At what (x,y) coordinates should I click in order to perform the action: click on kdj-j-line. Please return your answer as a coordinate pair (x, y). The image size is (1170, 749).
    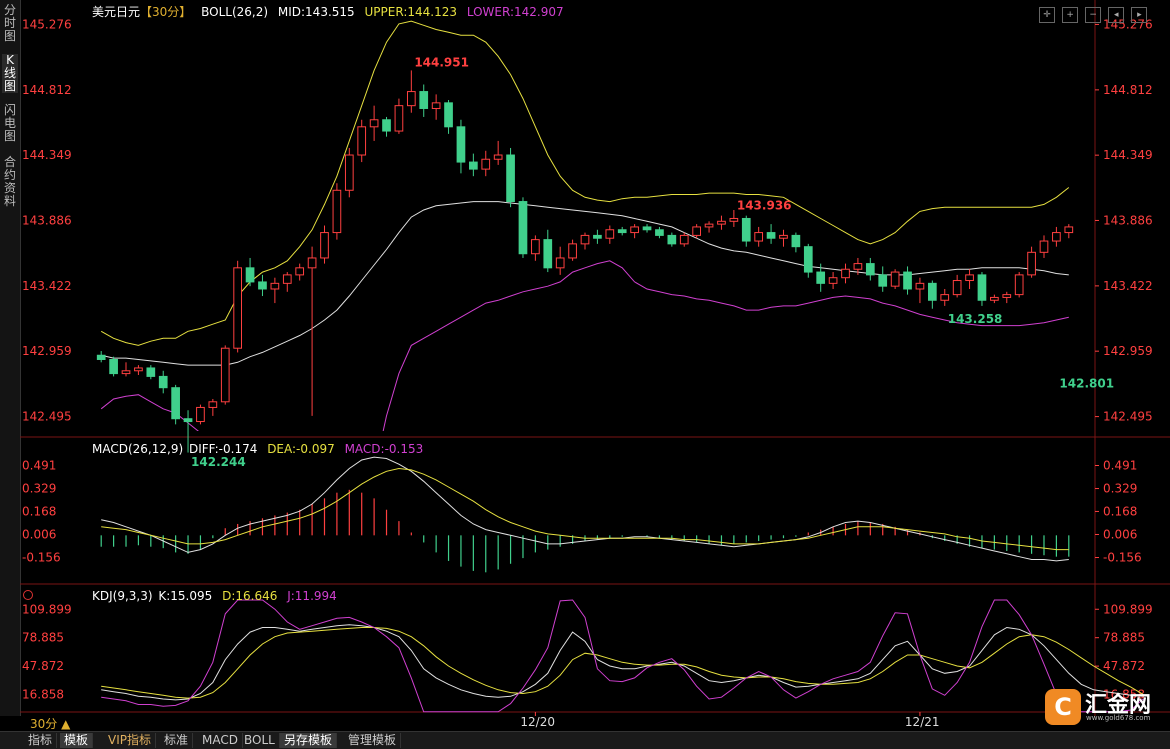
    Looking at the image, I should click on (622, 656).